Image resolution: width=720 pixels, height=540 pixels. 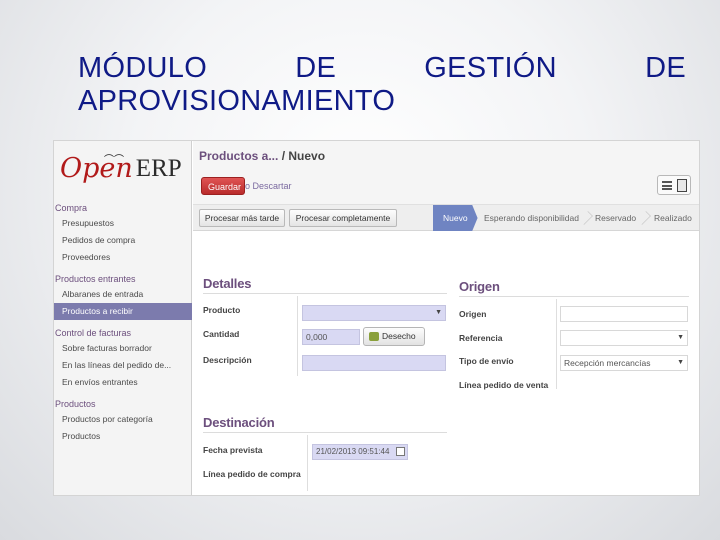 I want to click on linea-pedido-compra-label: Línea pedido de compra, so click(x=252, y=474).